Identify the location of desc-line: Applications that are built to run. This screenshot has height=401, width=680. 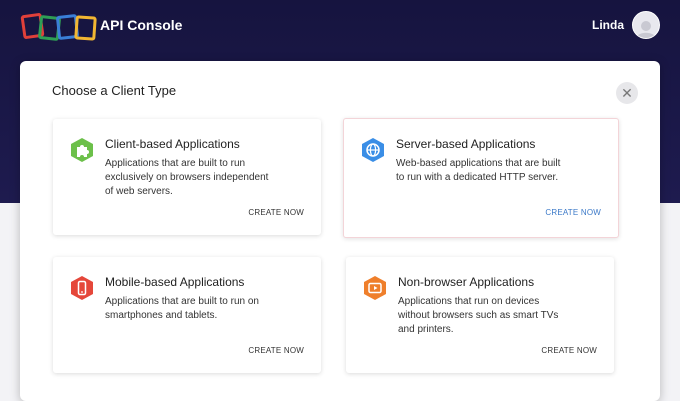
(175, 163).